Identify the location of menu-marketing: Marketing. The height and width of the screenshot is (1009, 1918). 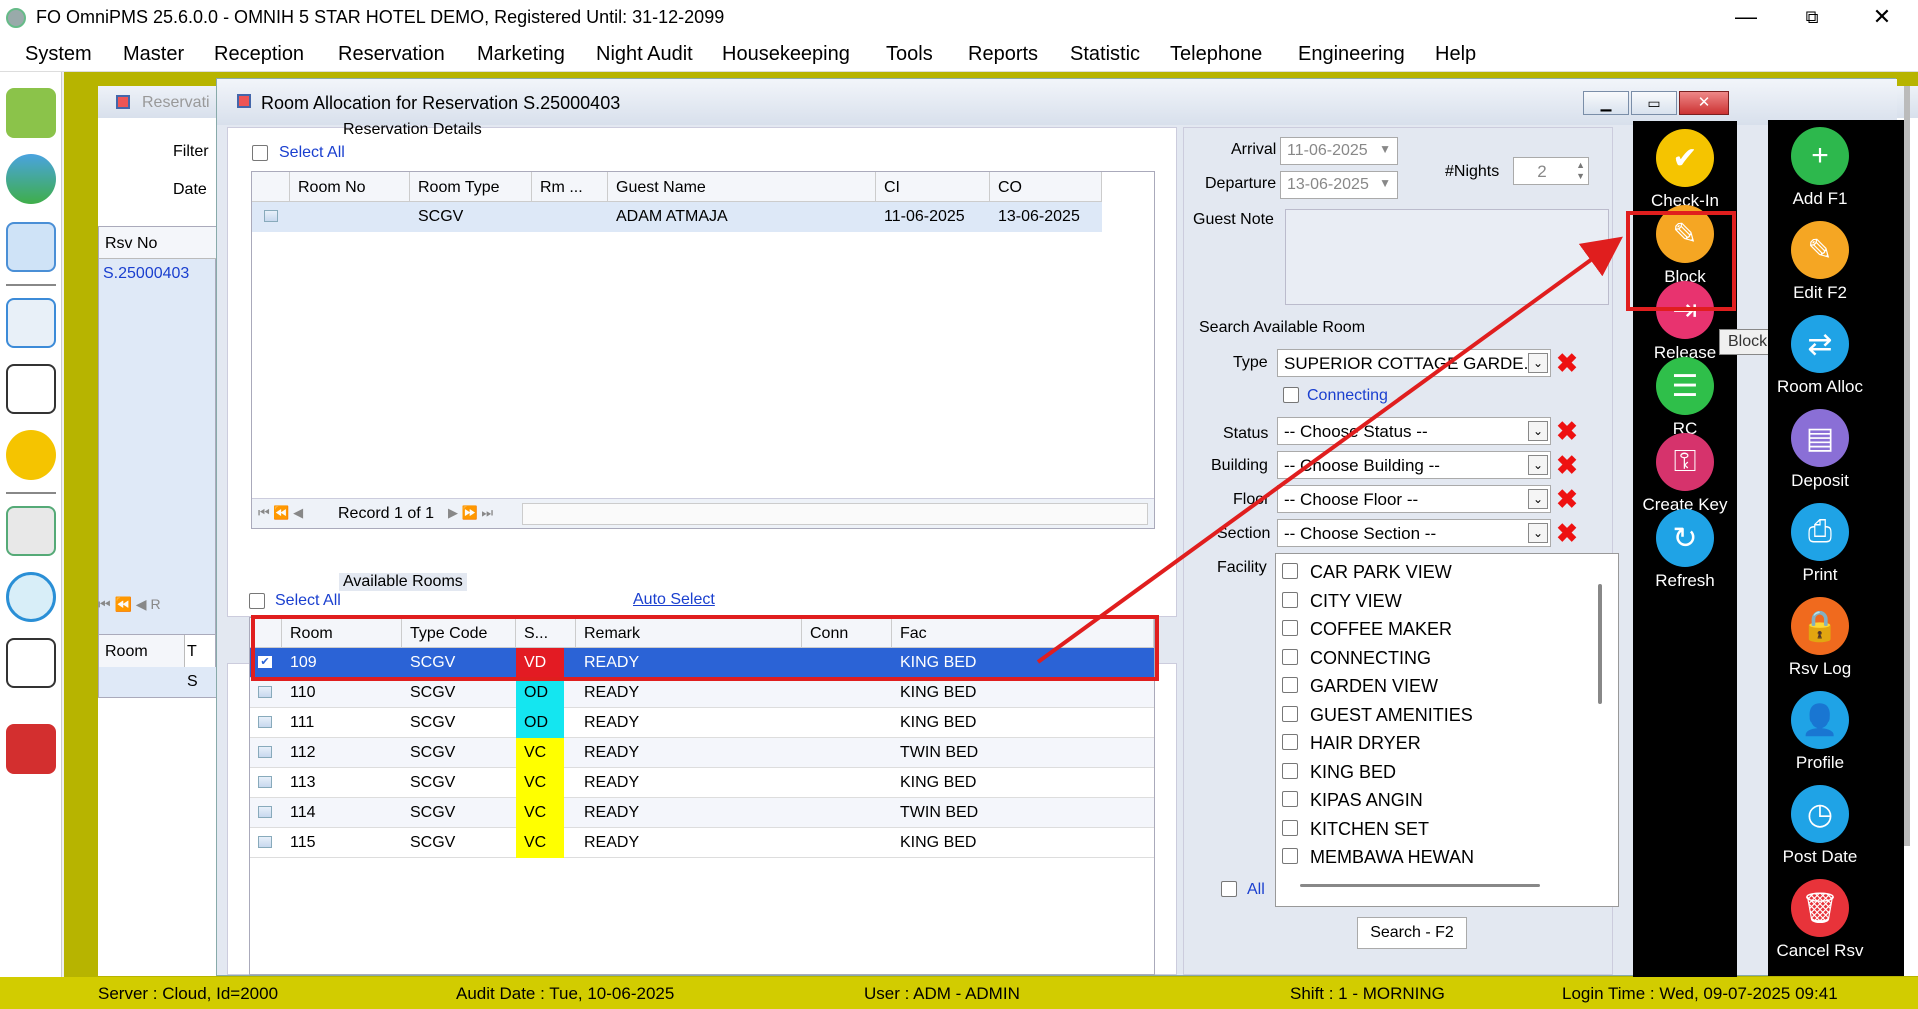
(521, 54).